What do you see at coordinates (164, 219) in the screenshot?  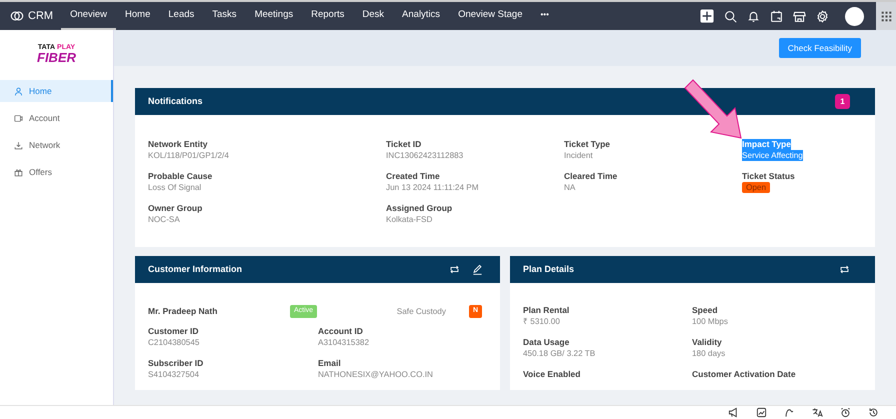 I see `field-value: NOC-SA` at bounding box center [164, 219].